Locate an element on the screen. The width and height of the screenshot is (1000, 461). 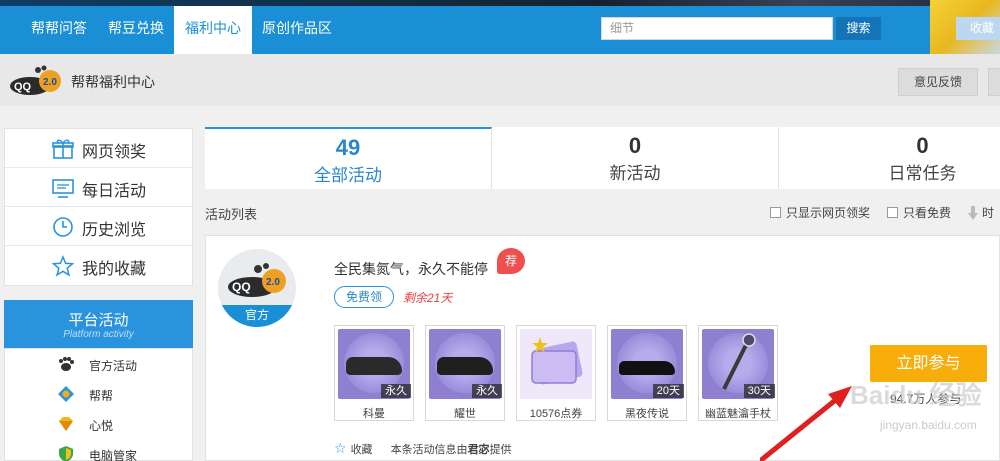
qq-speed-logo: QQ 2.0 is located at coordinates (35, 80).